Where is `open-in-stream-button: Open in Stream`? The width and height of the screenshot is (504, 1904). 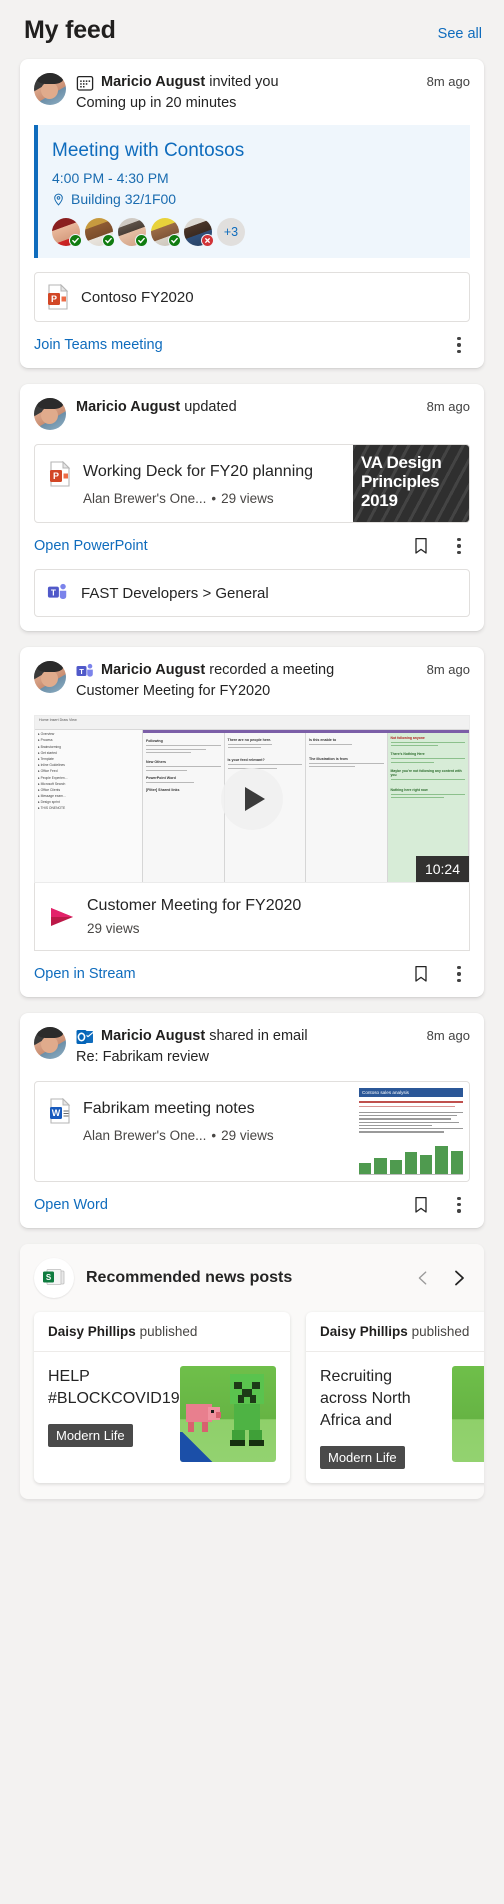
open-in-stream-button: Open in Stream is located at coordinates (85, 974).